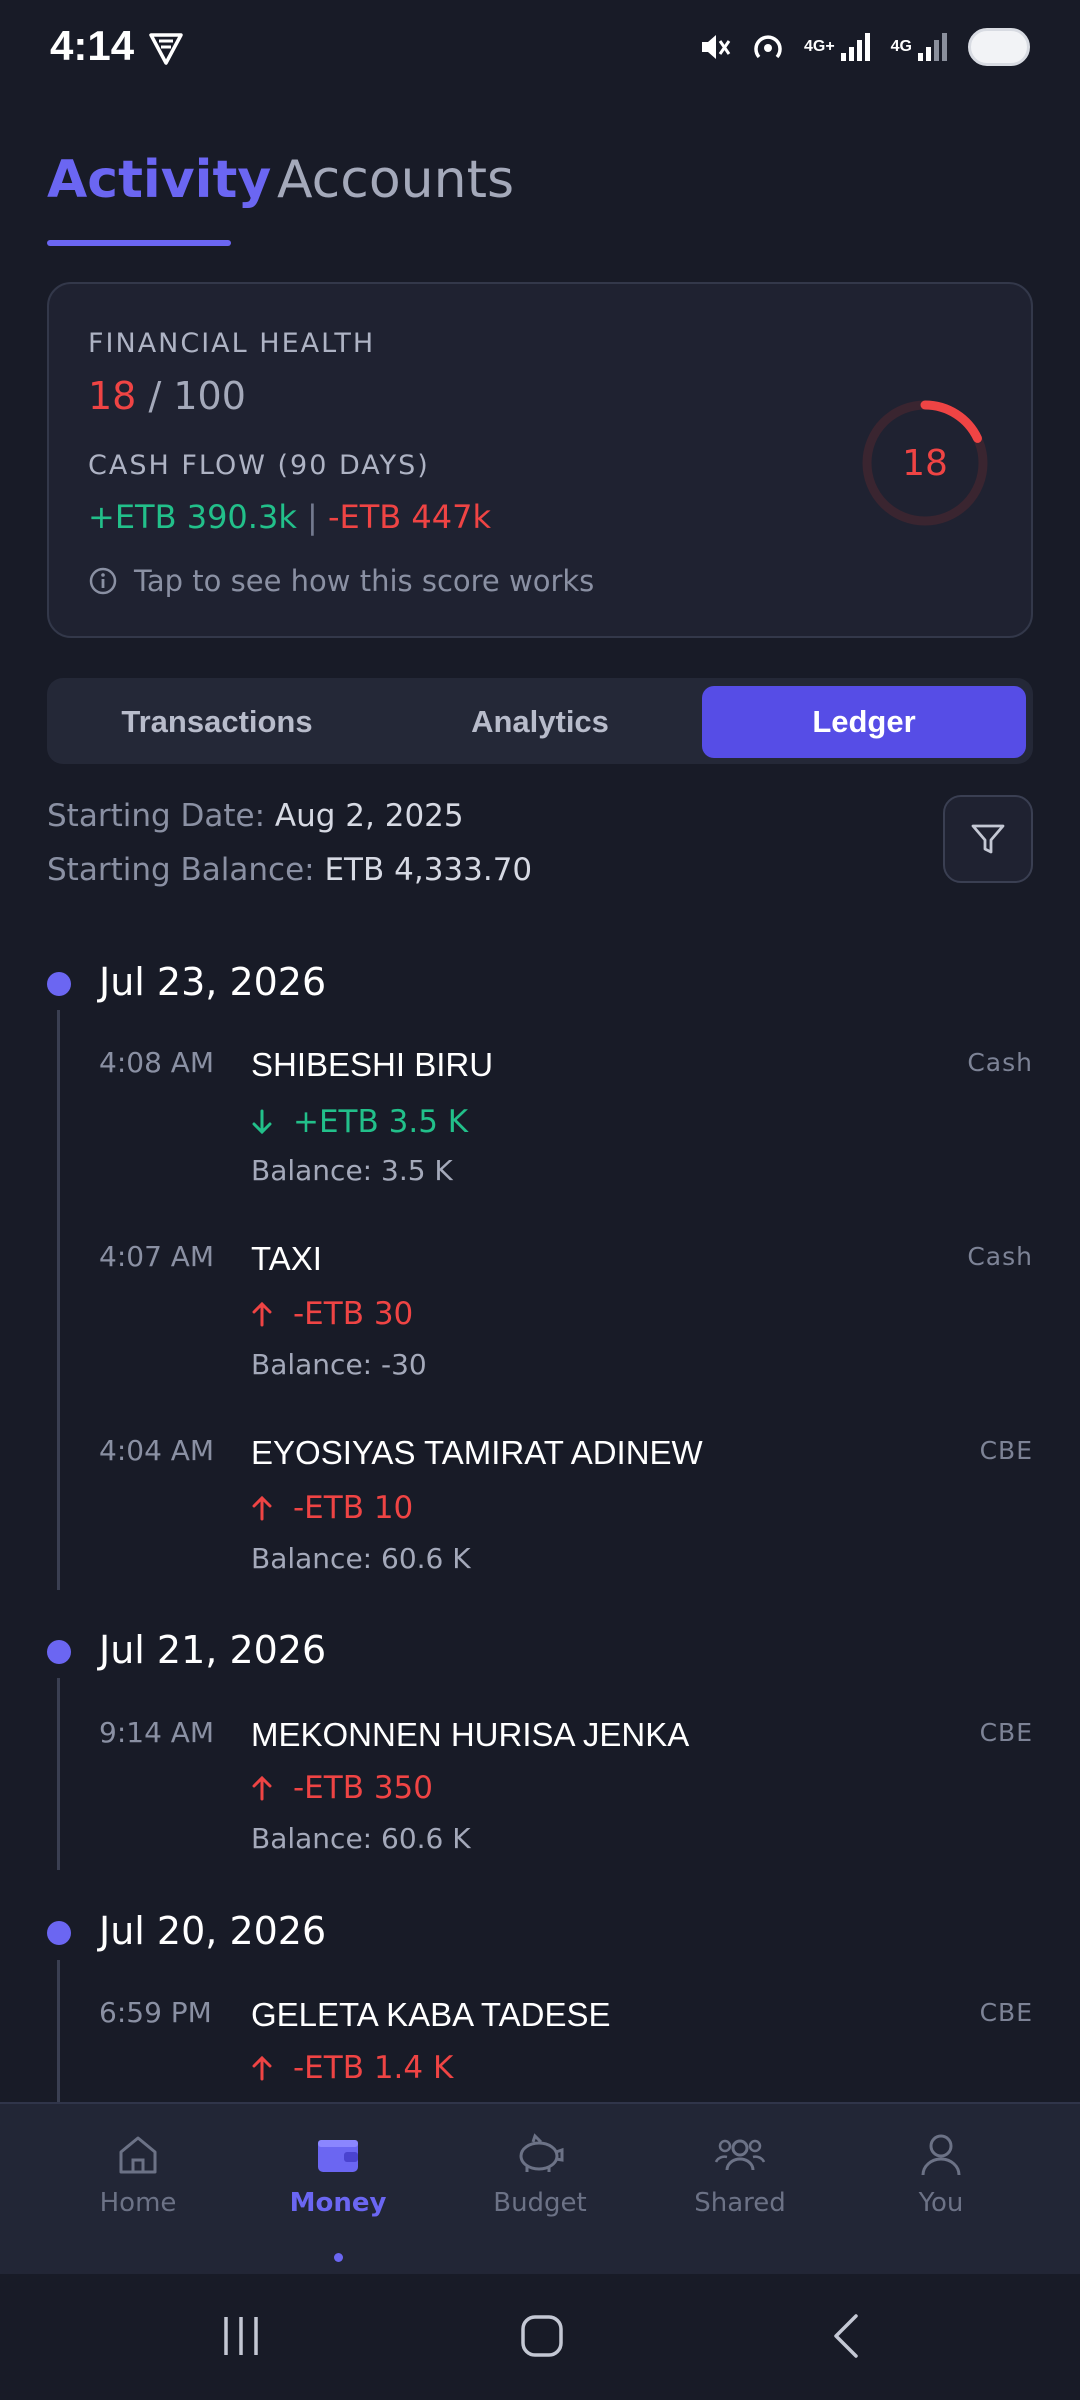 The width and height of the screenshot is (1080, 2400). I want to click on nav-budget: Budget, so click(540, 2174).